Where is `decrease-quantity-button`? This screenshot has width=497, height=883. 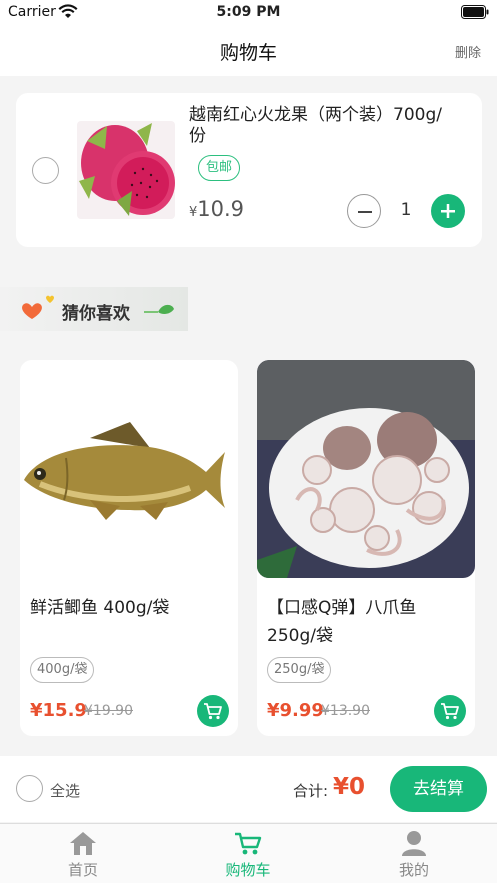
decrease-quantity-button is located at coordinates (364, 211).